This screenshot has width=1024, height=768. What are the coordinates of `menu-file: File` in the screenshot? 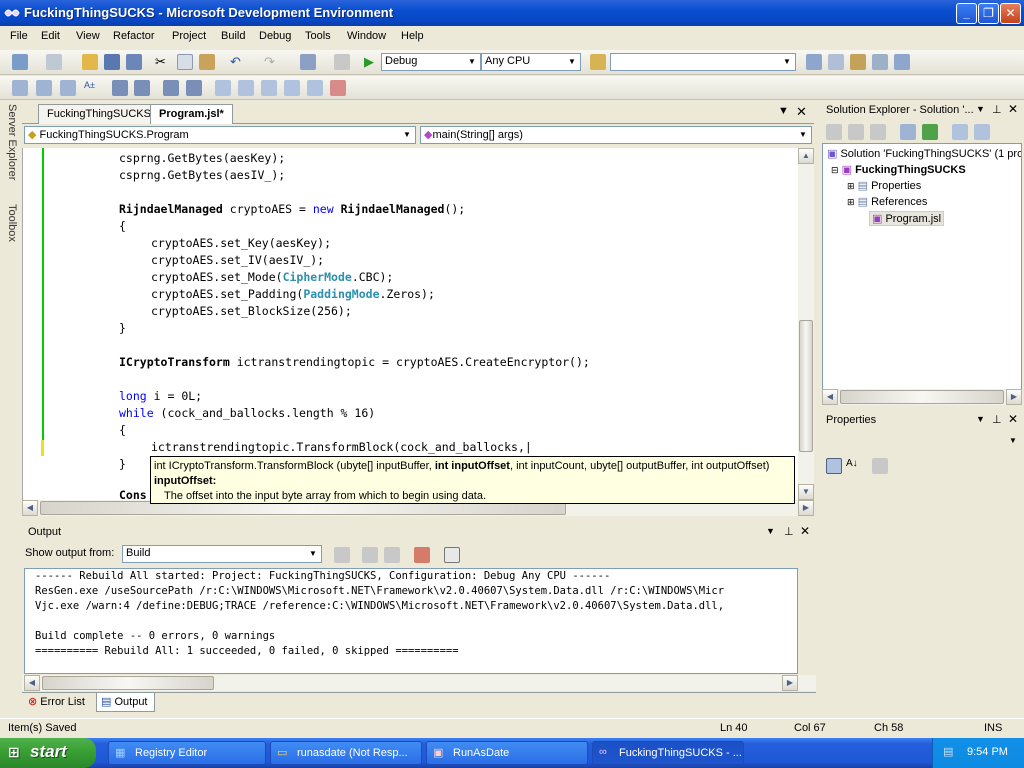 It's located at (19, 36).